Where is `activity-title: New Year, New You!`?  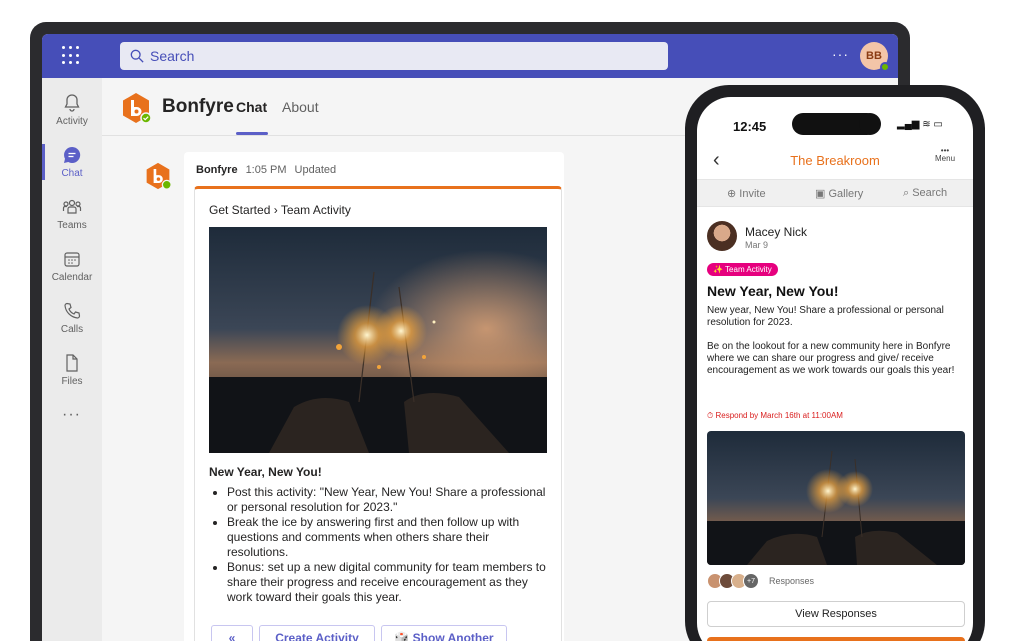
activity-title: New Year, New You! is located at coordinates (265, 472).